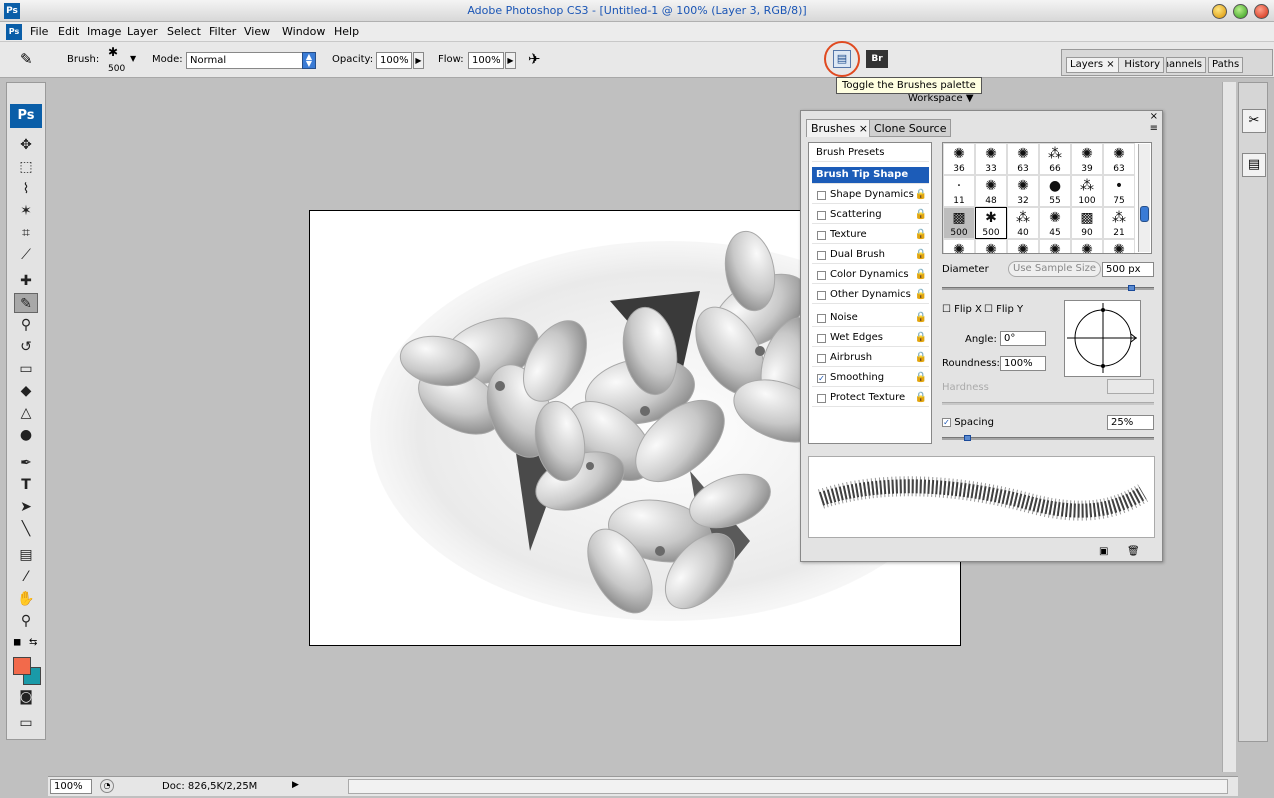 The image size is (1274, 798). What do you see at coordinates (959, 223) in the screenshot?
I see `brush-preset: ▩ 500` at bounding box center [959, 223].